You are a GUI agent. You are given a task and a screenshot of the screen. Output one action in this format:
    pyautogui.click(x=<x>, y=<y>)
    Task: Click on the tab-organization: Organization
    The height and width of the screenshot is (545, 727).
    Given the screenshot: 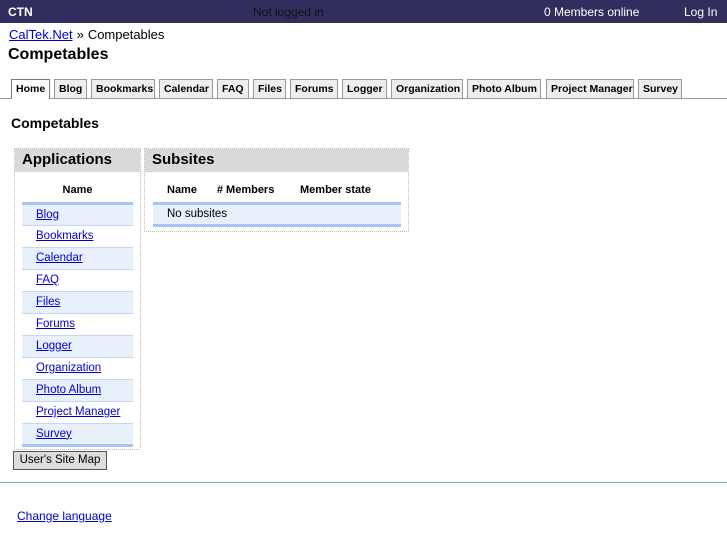 What is the action you would take?
    pyautogui.click(x=427, y=88)
    